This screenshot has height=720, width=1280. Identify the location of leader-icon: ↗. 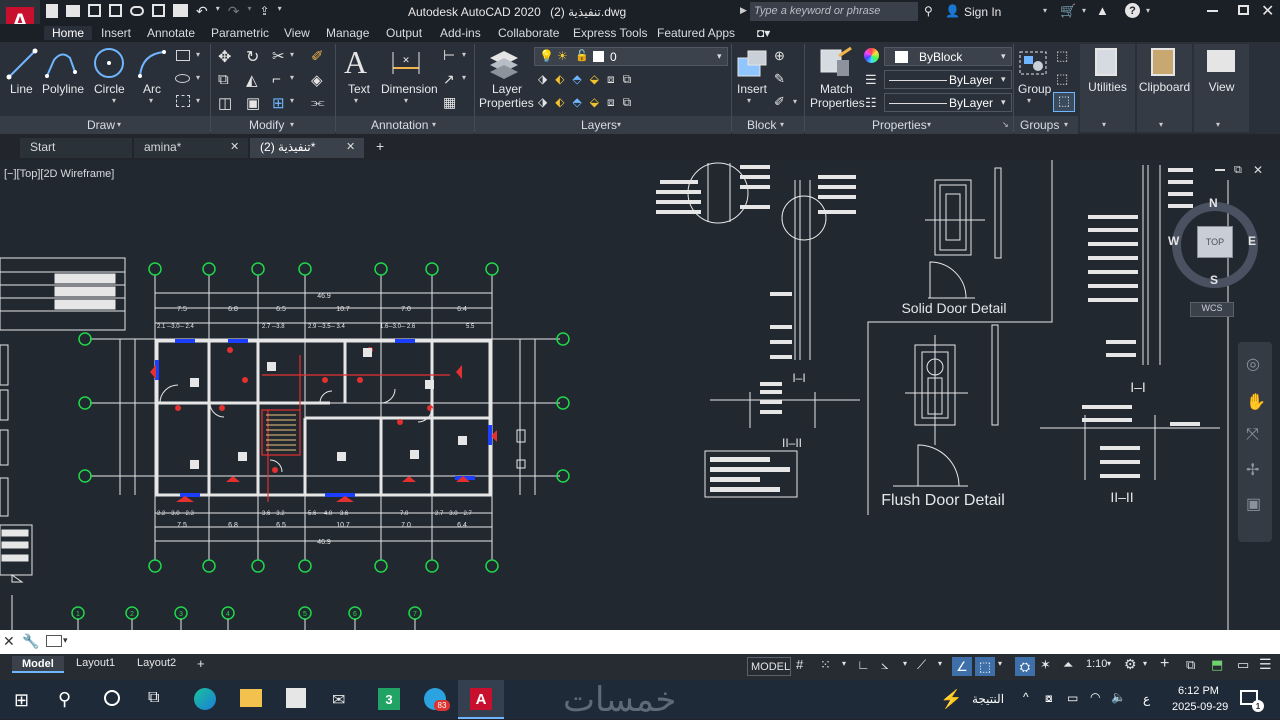
(449, 79).